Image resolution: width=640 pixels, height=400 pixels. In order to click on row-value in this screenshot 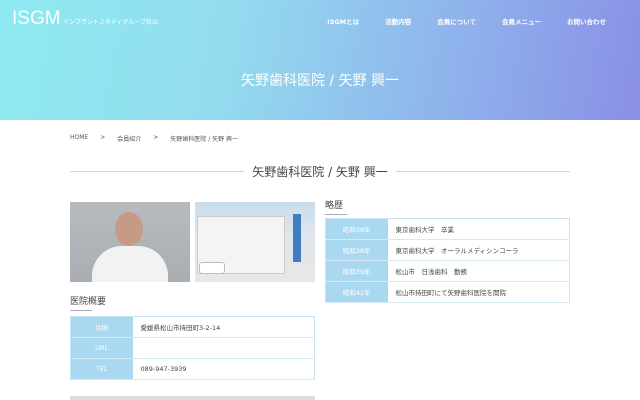, I will do `click(223, 348)`.